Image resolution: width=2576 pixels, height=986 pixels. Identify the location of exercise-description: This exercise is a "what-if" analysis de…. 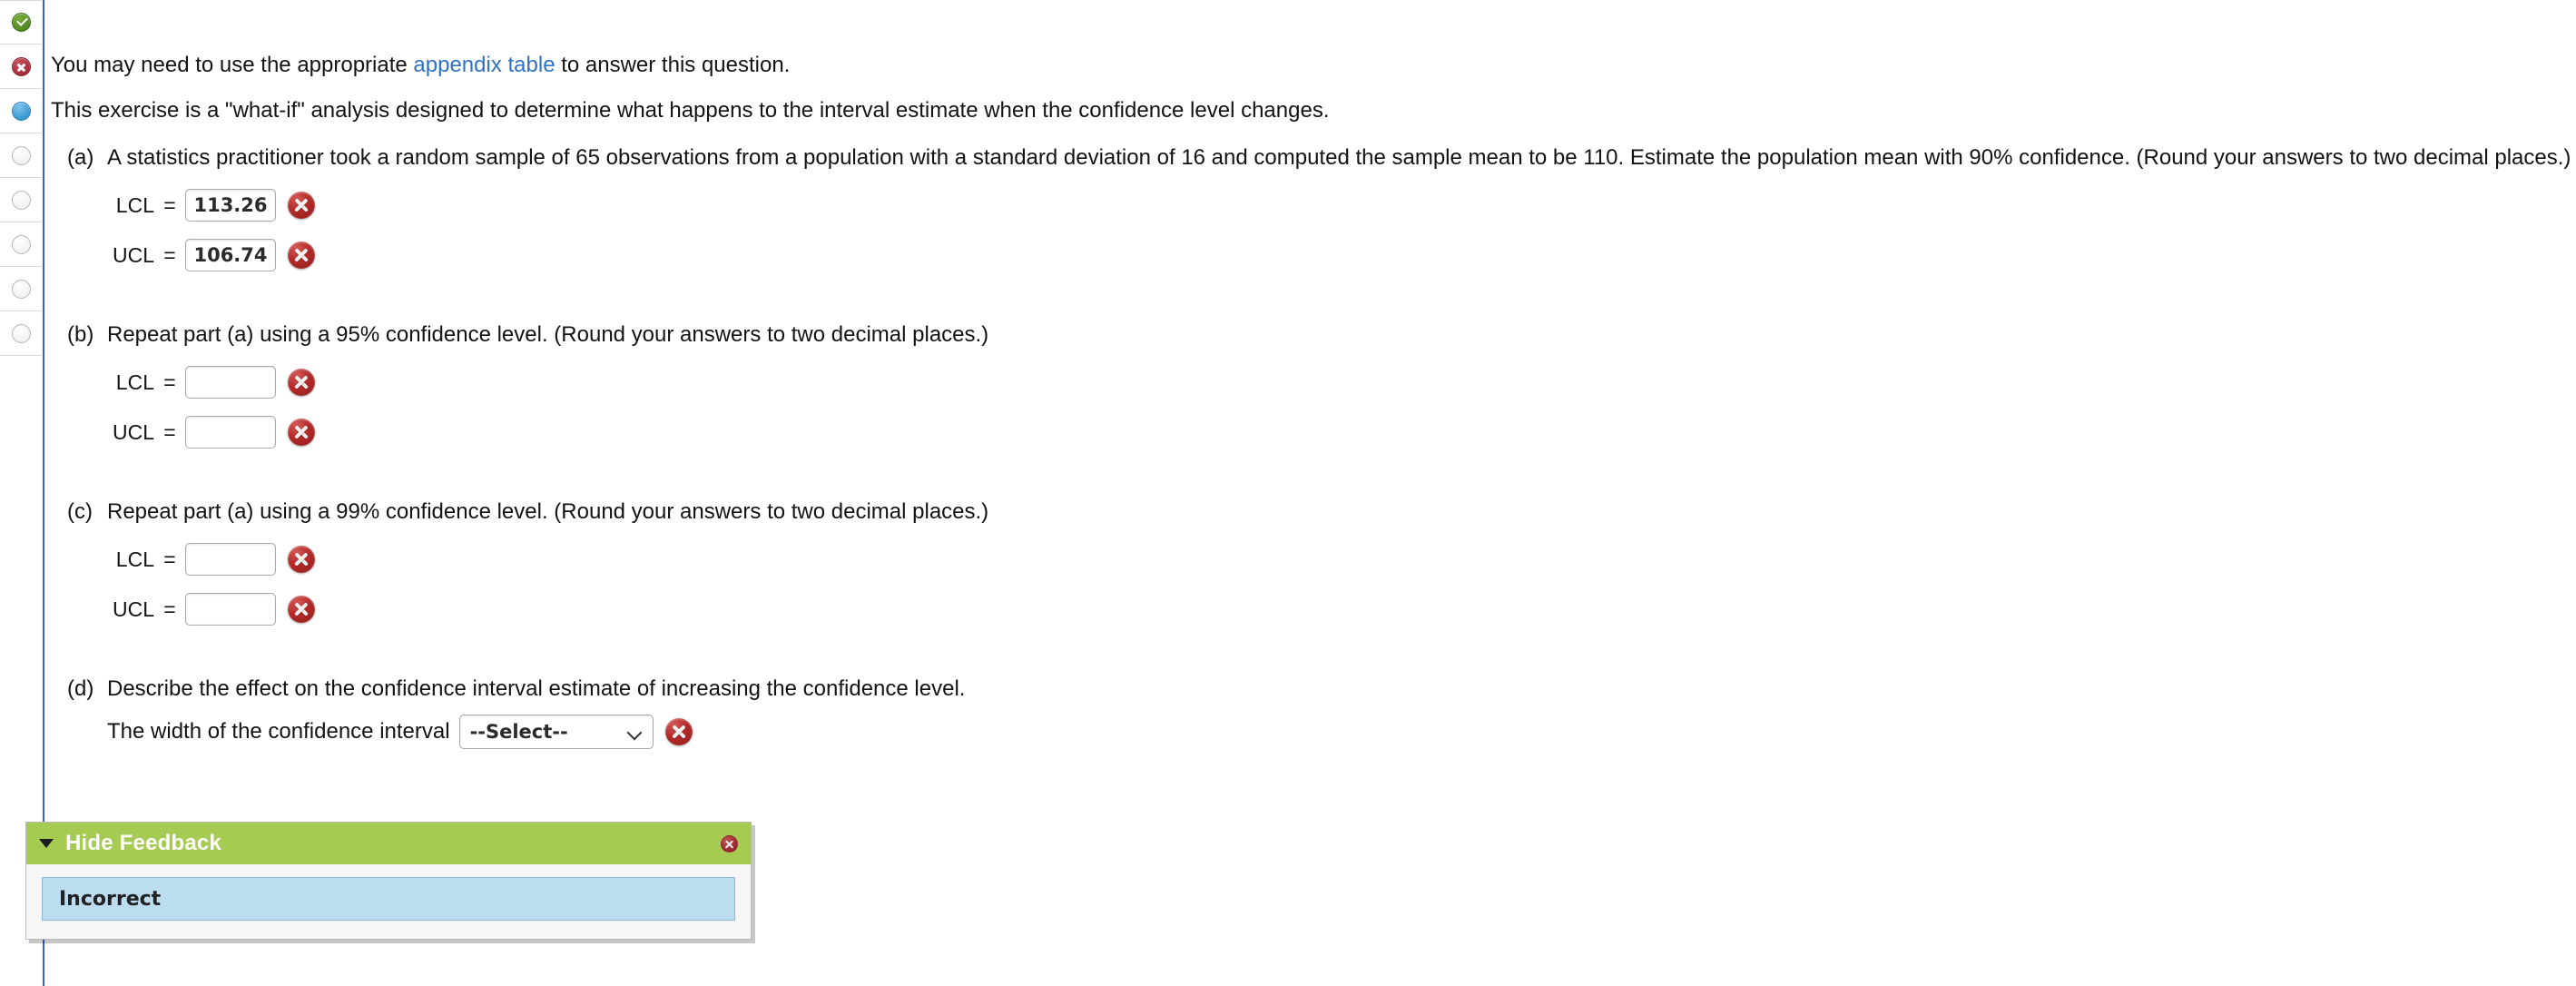
(690, 110).